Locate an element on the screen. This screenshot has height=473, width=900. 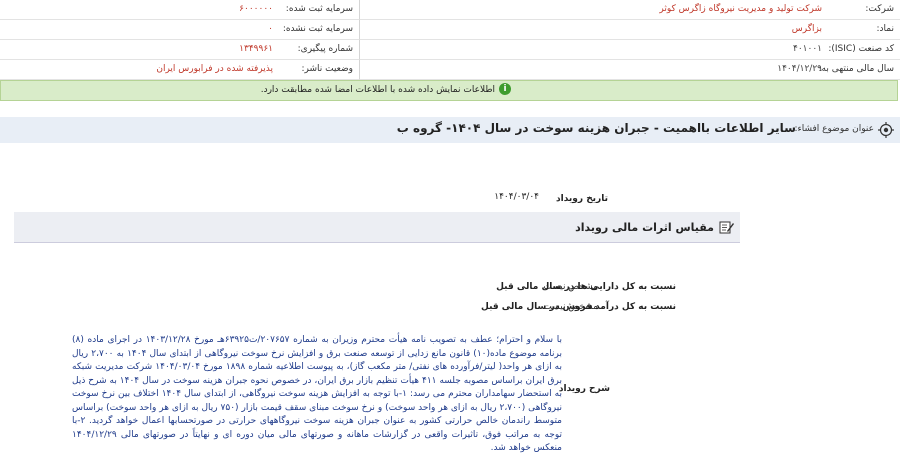
isic-value: ۴۰۱۰۰۱ is located at coordinates (807, 49).